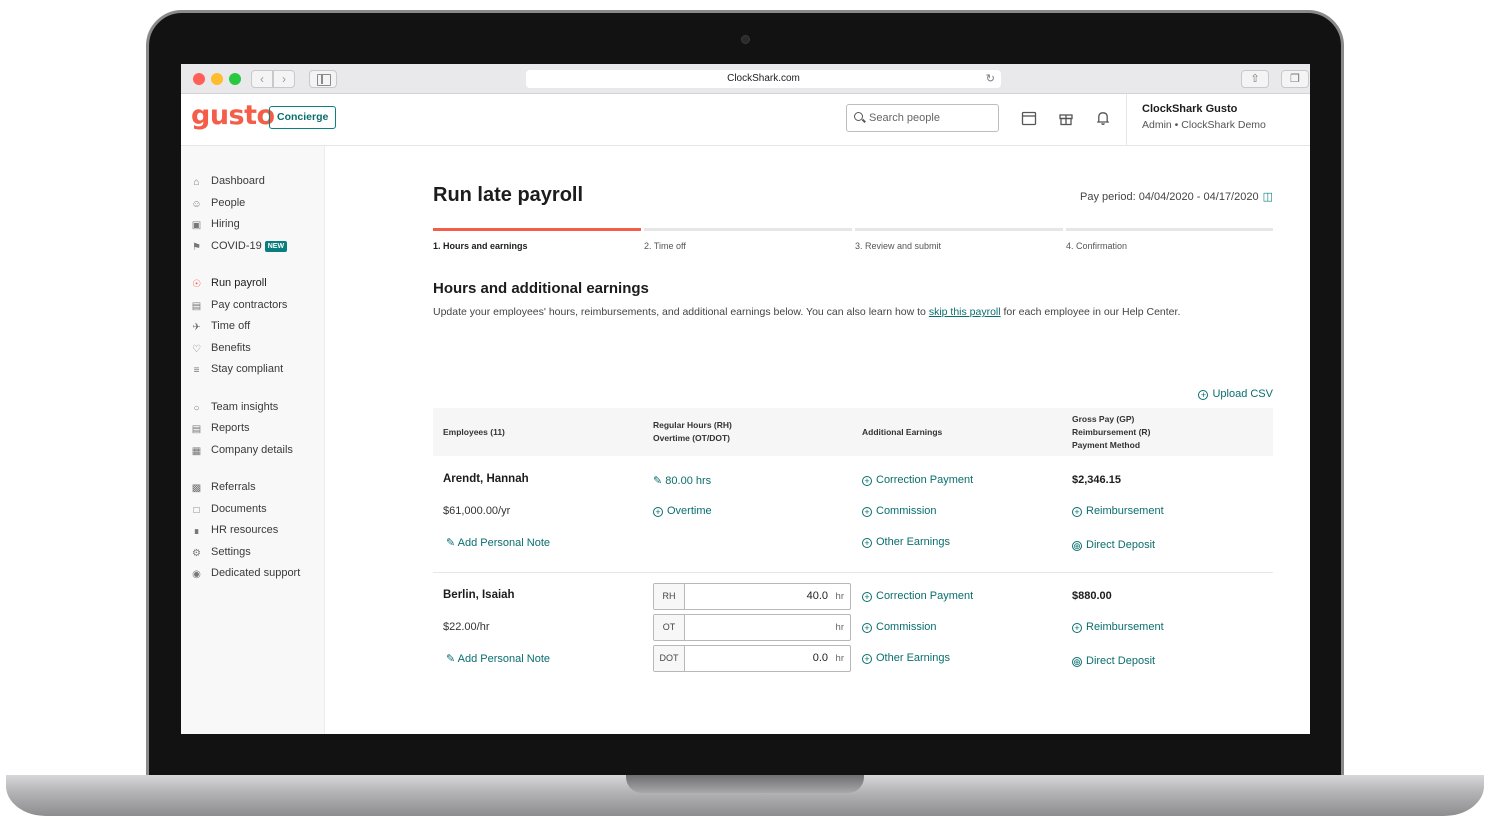 This screenshot has width=1490, height=816. Describe the element at coordinates (692, 425) in the screenshot. I see `th-hours-line: Regular Hours (RH)` at that location.